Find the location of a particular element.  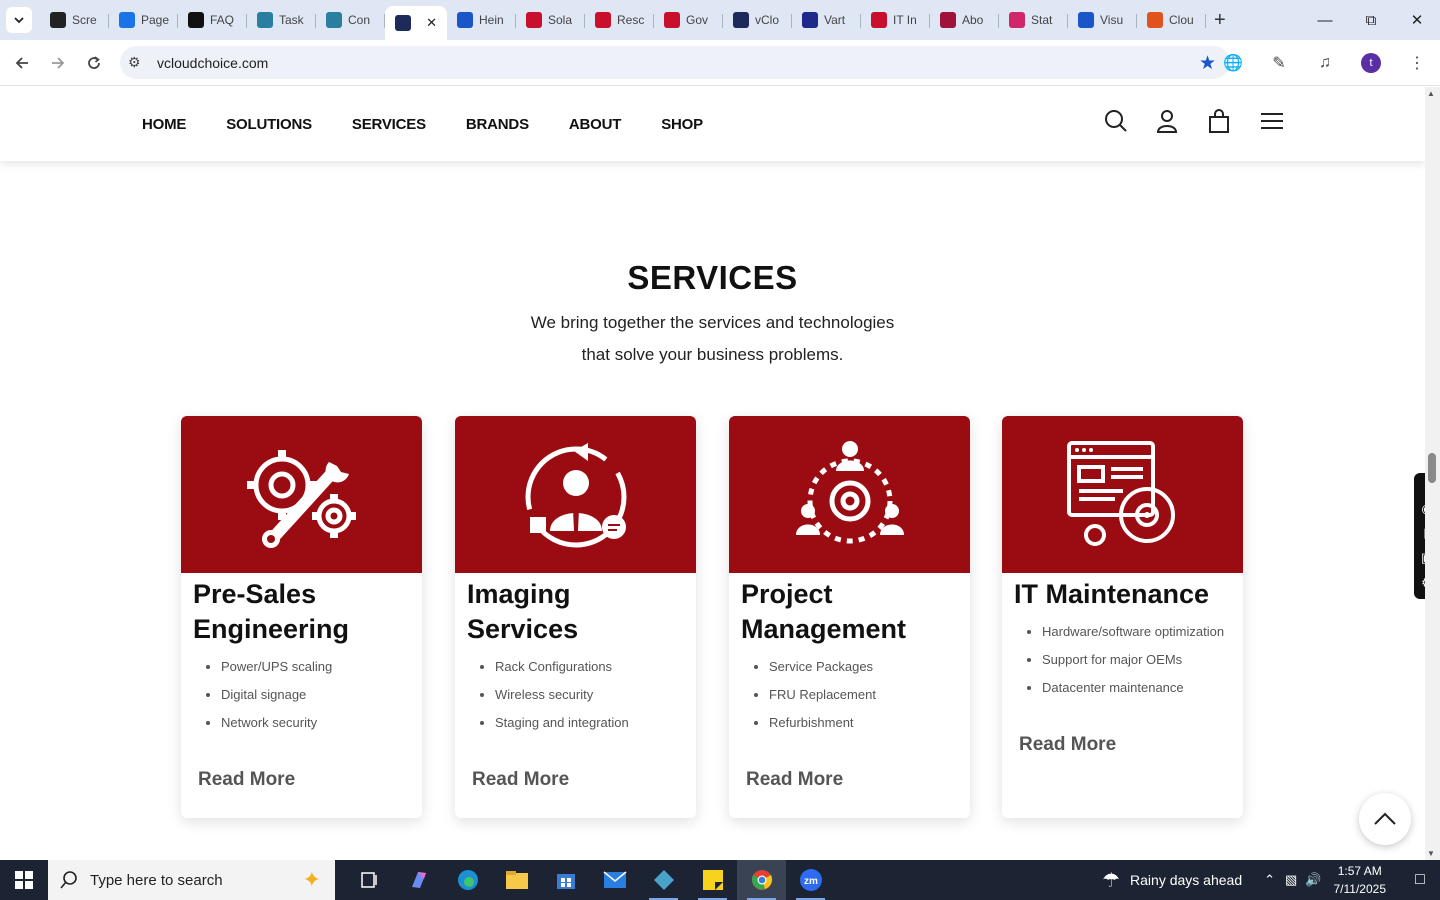

zoom-app-icon: zm is located at coordinates (810, 880).